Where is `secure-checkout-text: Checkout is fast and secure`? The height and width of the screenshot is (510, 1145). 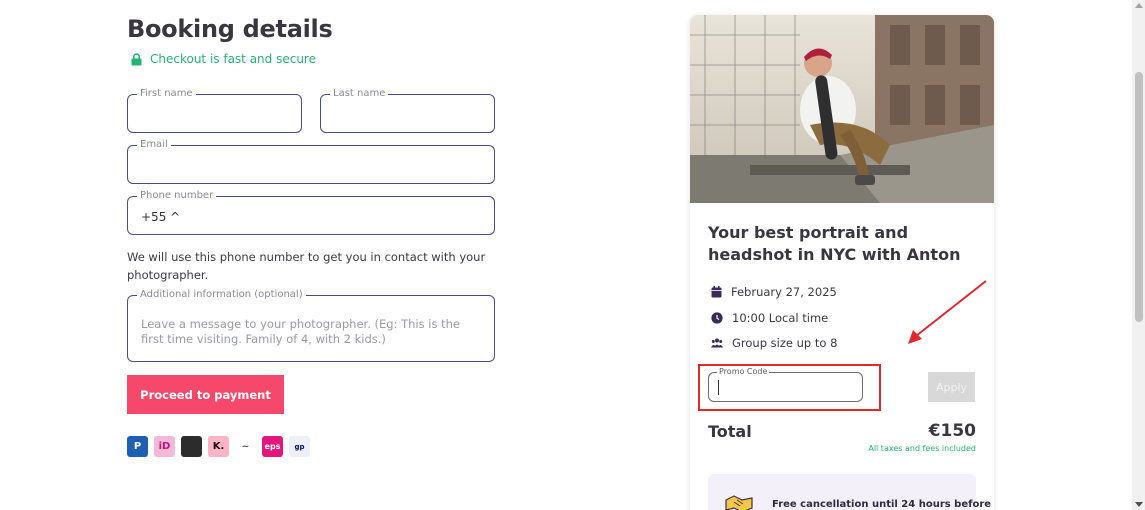
secure-checkout-text: Checkout is fast and secure is located at coordinates (233, 59).